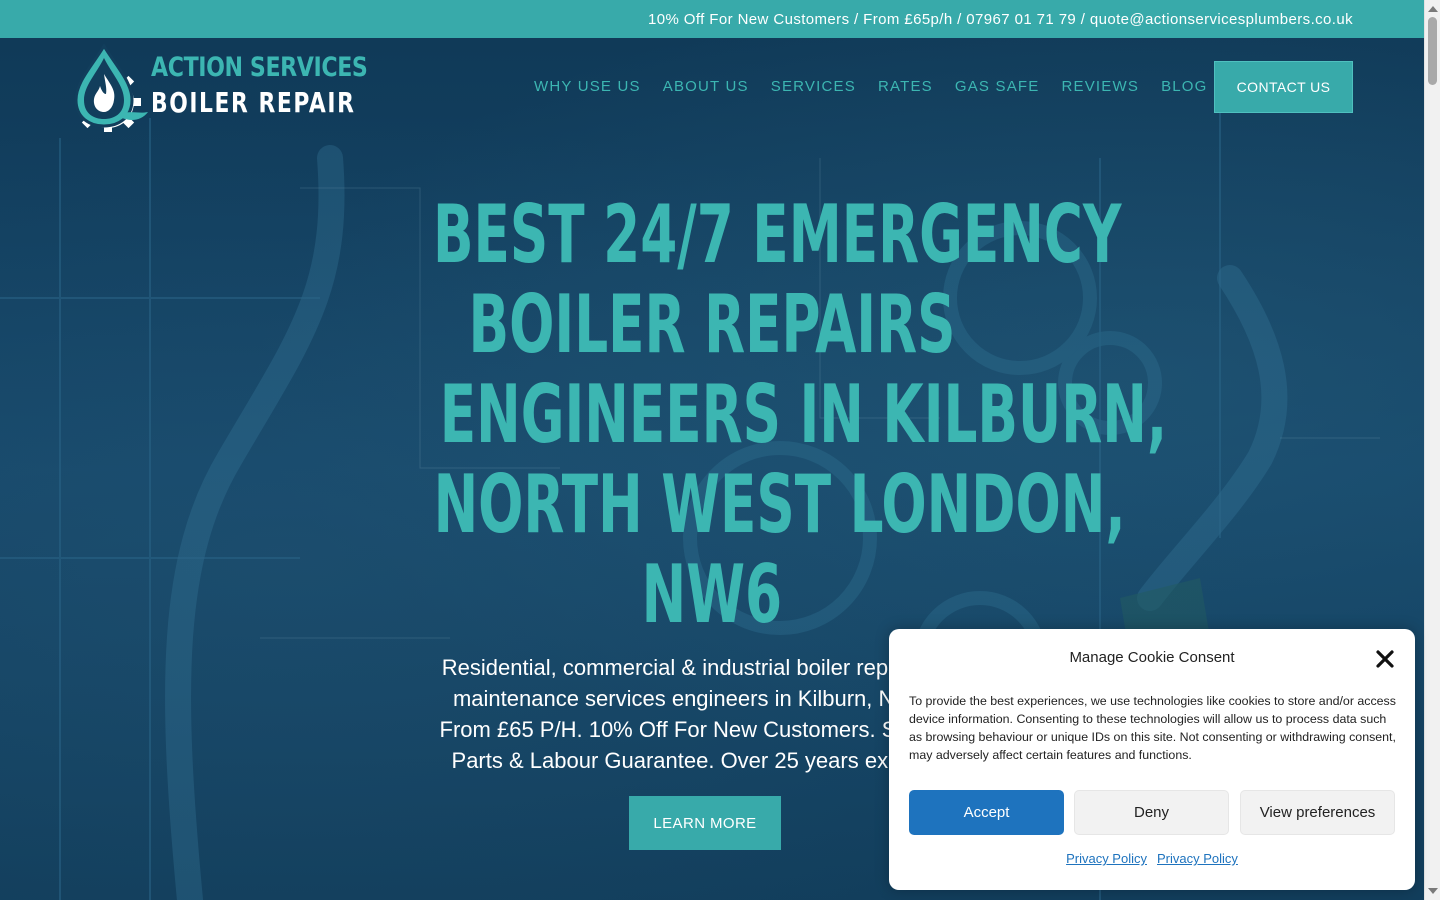 Image resolution: width=1440 pixels, height=900 pixels. What do you see at coordinates (712, 324) in the screenshot?
I see `headline-line-2: BOILER REPAIRS` at bounding box center [712, 324].